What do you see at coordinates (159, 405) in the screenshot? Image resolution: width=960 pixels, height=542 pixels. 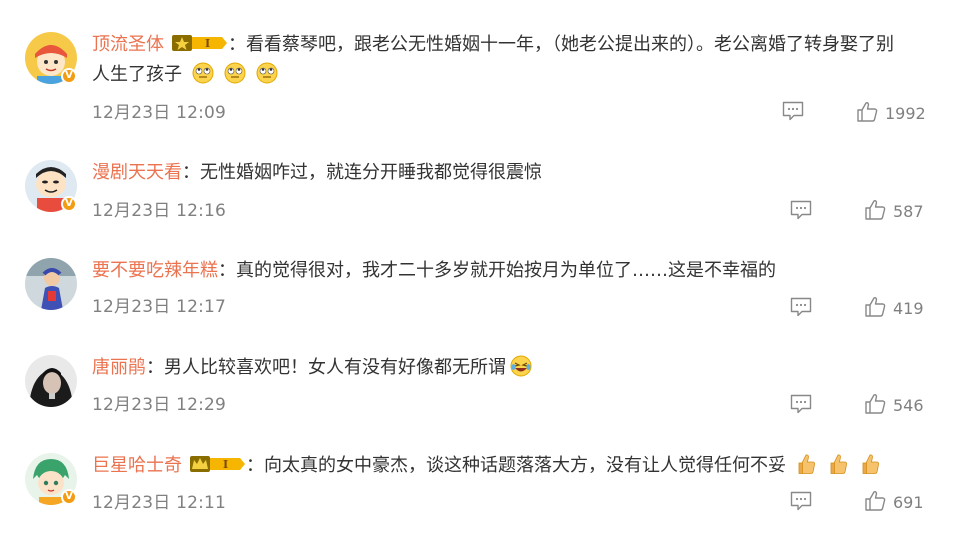 I see `timestamp: 12月23日 12:29` at bounding box center [159, 405].